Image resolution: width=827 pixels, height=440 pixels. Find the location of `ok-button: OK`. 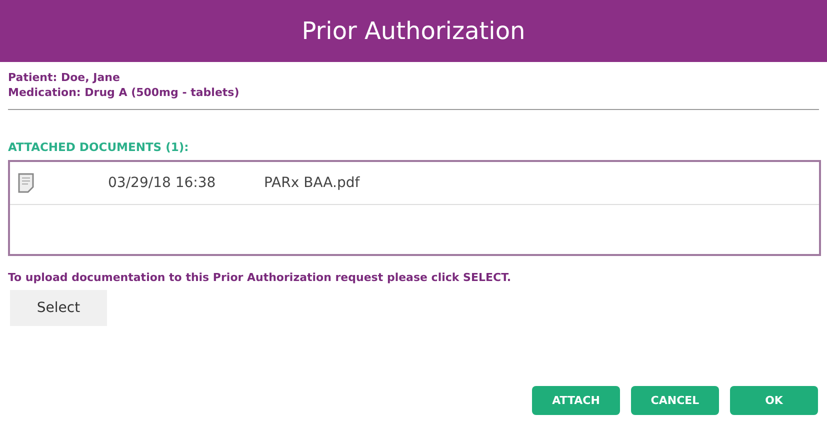

ok-button: OK is located at coordinates (774, 400).